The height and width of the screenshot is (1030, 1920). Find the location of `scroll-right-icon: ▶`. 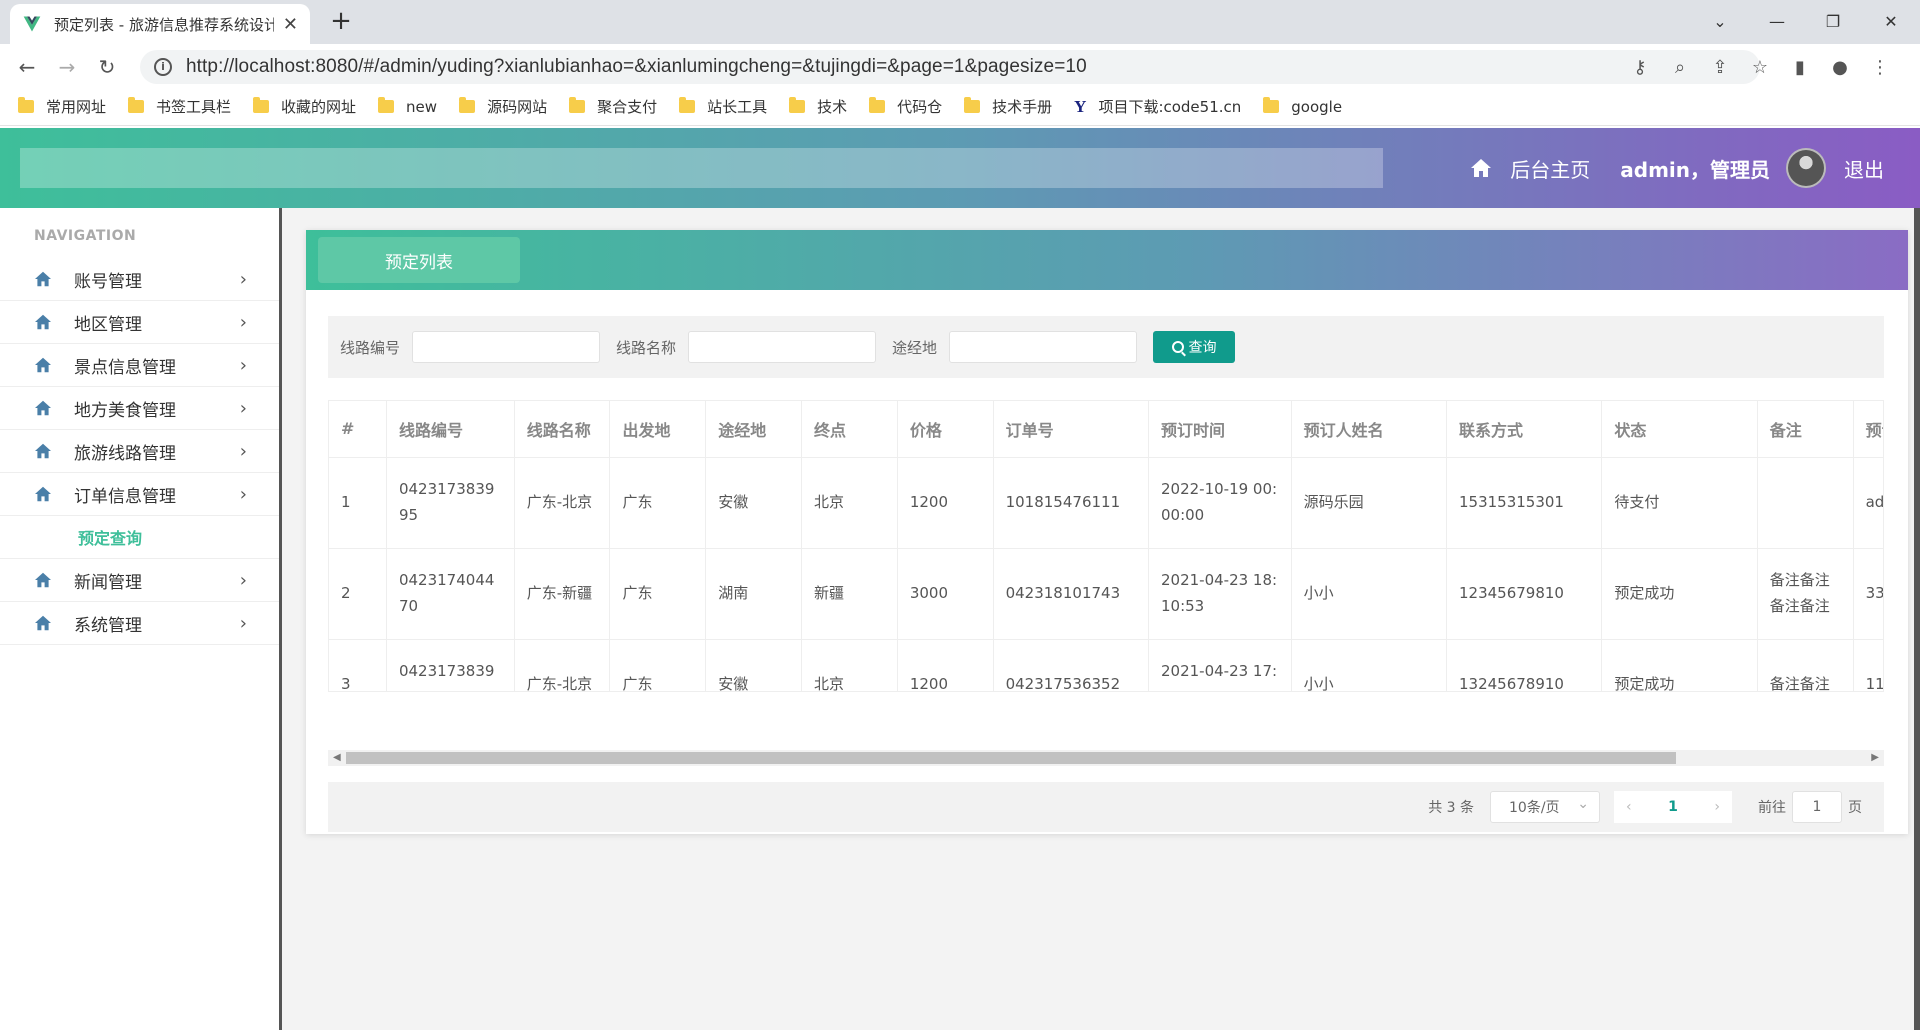

scroll-right-icon: ▶ is located at coordinates (1875, 758).